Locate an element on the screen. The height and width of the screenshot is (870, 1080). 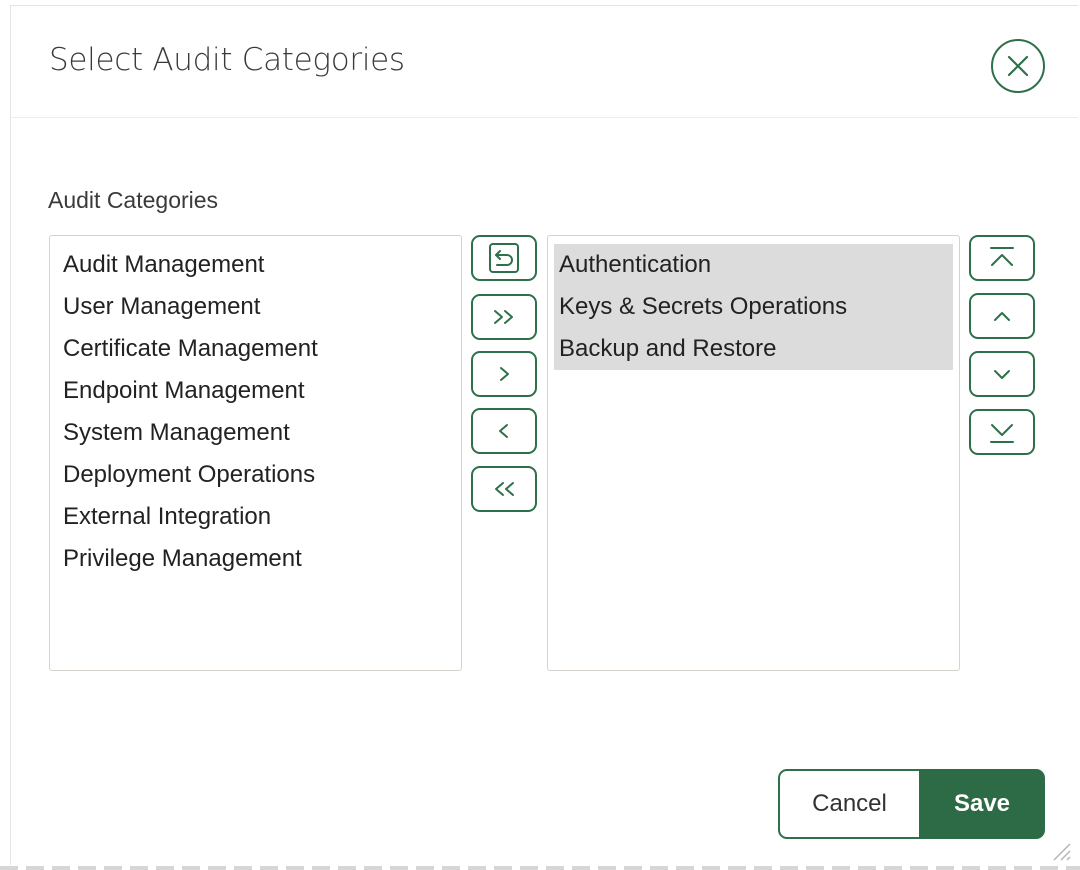
chevron-down-icon is located at coordinates (1002, 374).